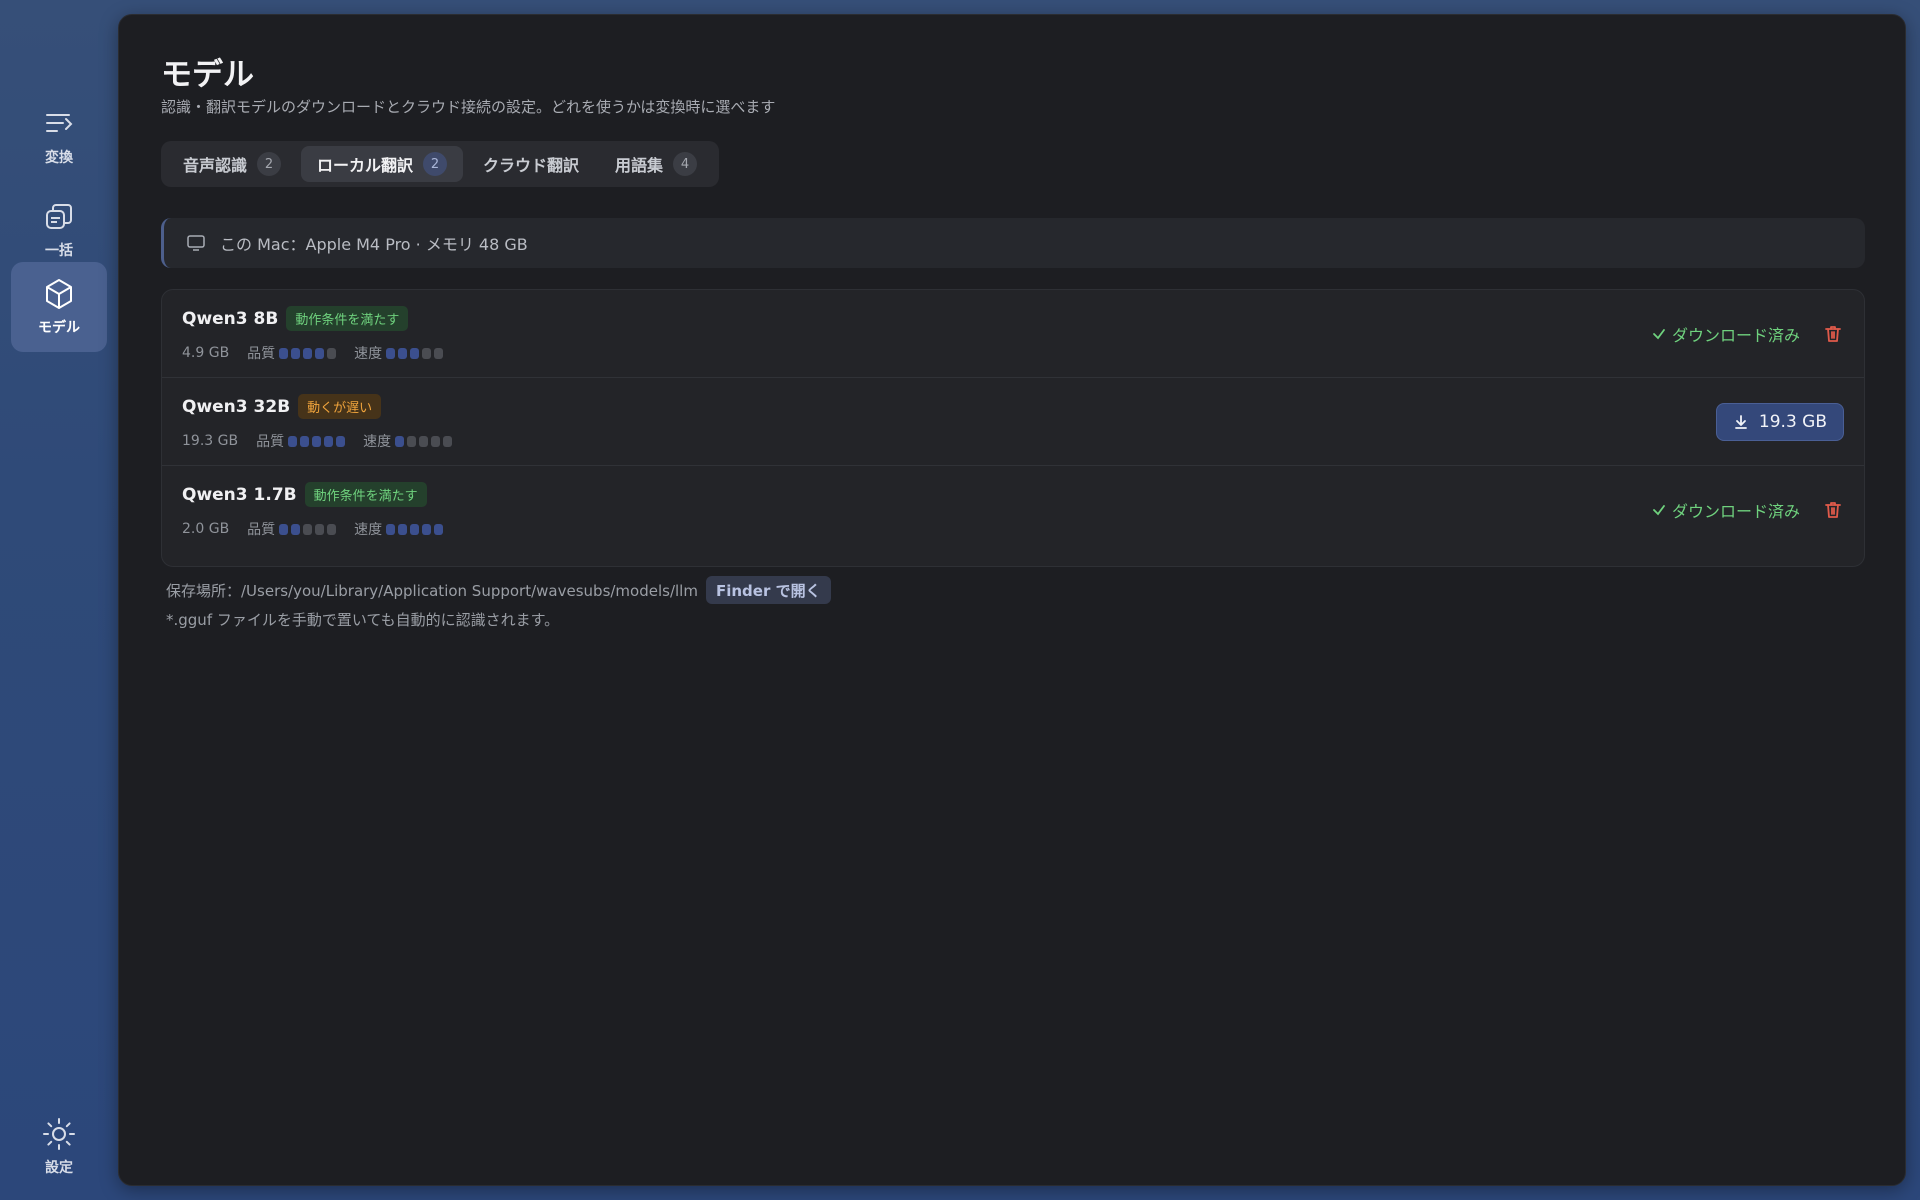 This screenshot has height=1200, width=1920. What do you see at coordinates (639, 165) in the screenshot?
I see `tab-label: 用語集` at bounding box center [639, 165].